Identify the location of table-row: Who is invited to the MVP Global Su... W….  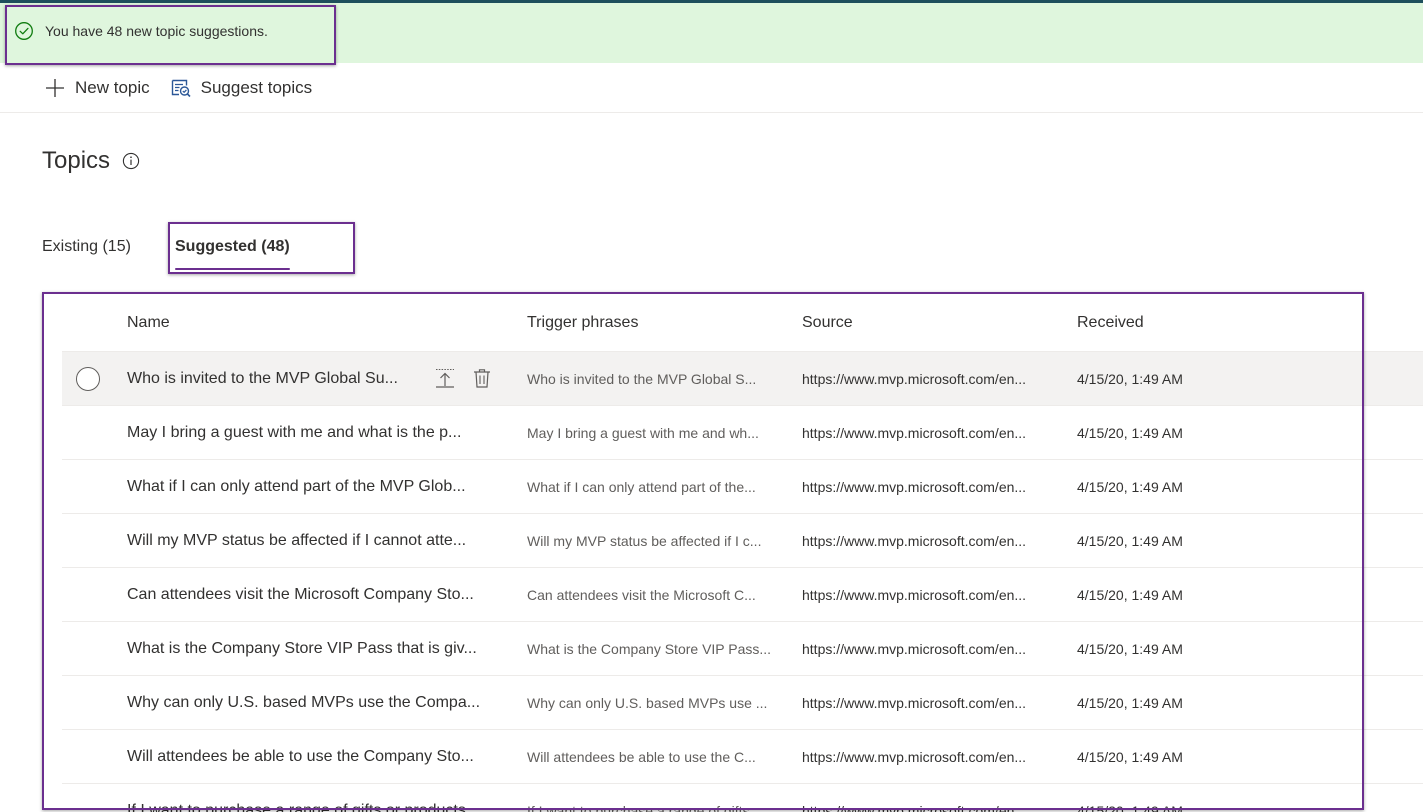
(742, 379).